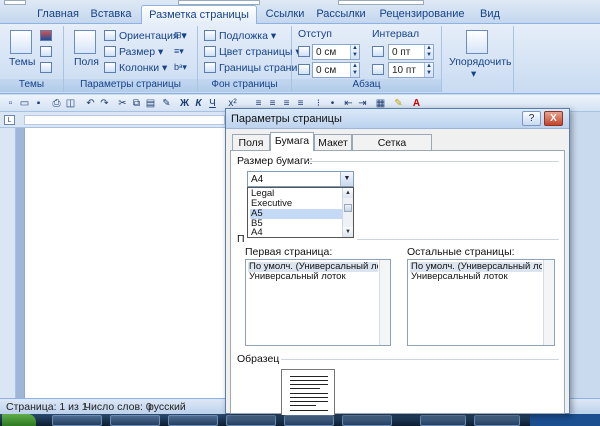  What do you see at coordinates (296, 233) in the screenshot?
I see `dropdown-option: A4` at bounding box center [296, 233].